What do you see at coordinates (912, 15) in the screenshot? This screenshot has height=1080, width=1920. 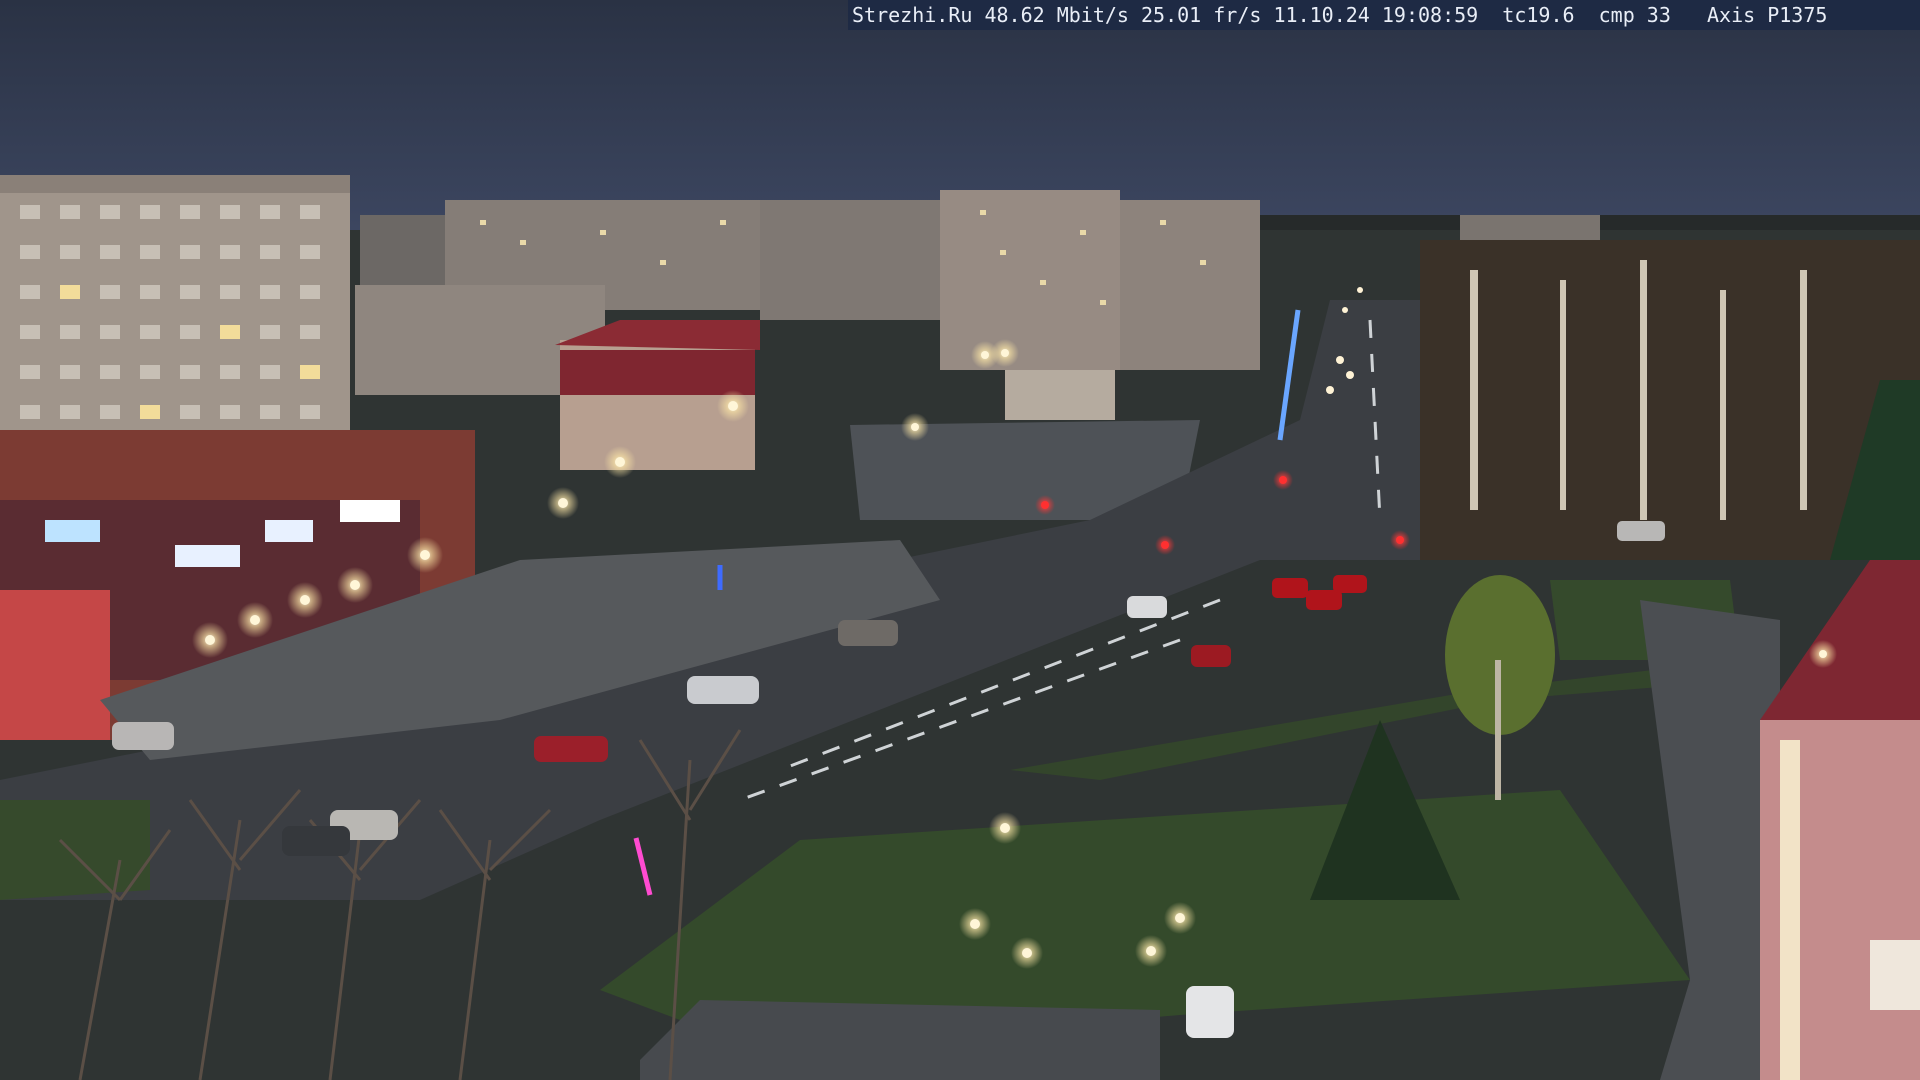 I see `osd-site: Strezhi.Ru` at bounding box center [912, 15].